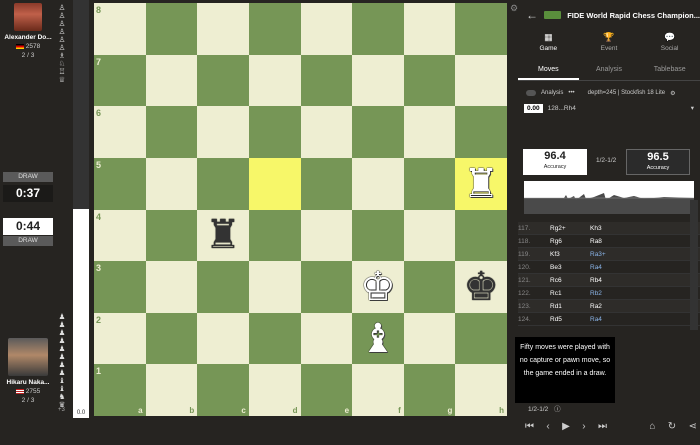 Image resolution: width=700 pixels, height=445 pixels. I want to click on square-h3: ♚, so click(481, 287).